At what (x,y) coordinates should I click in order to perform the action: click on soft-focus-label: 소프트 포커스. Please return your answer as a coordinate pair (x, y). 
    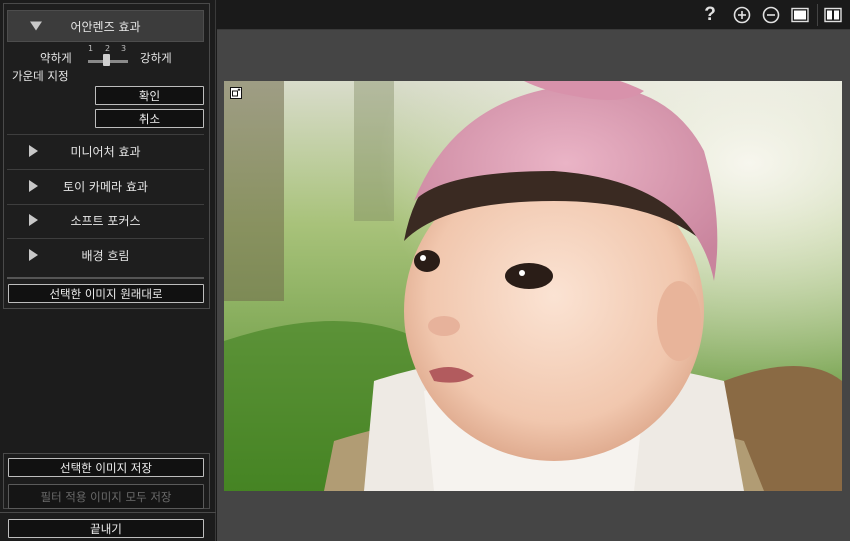
    Looking at the image, I should click on (105, 220).